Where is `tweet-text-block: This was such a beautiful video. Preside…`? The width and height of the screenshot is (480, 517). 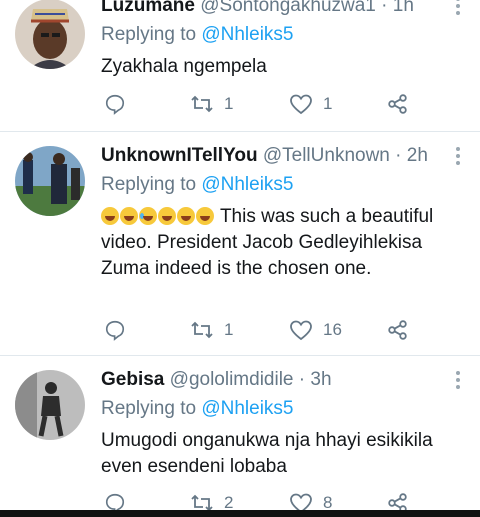
tweet-text-block: This was such a beautiful video. Preside… is located at coordinates (283, 243).